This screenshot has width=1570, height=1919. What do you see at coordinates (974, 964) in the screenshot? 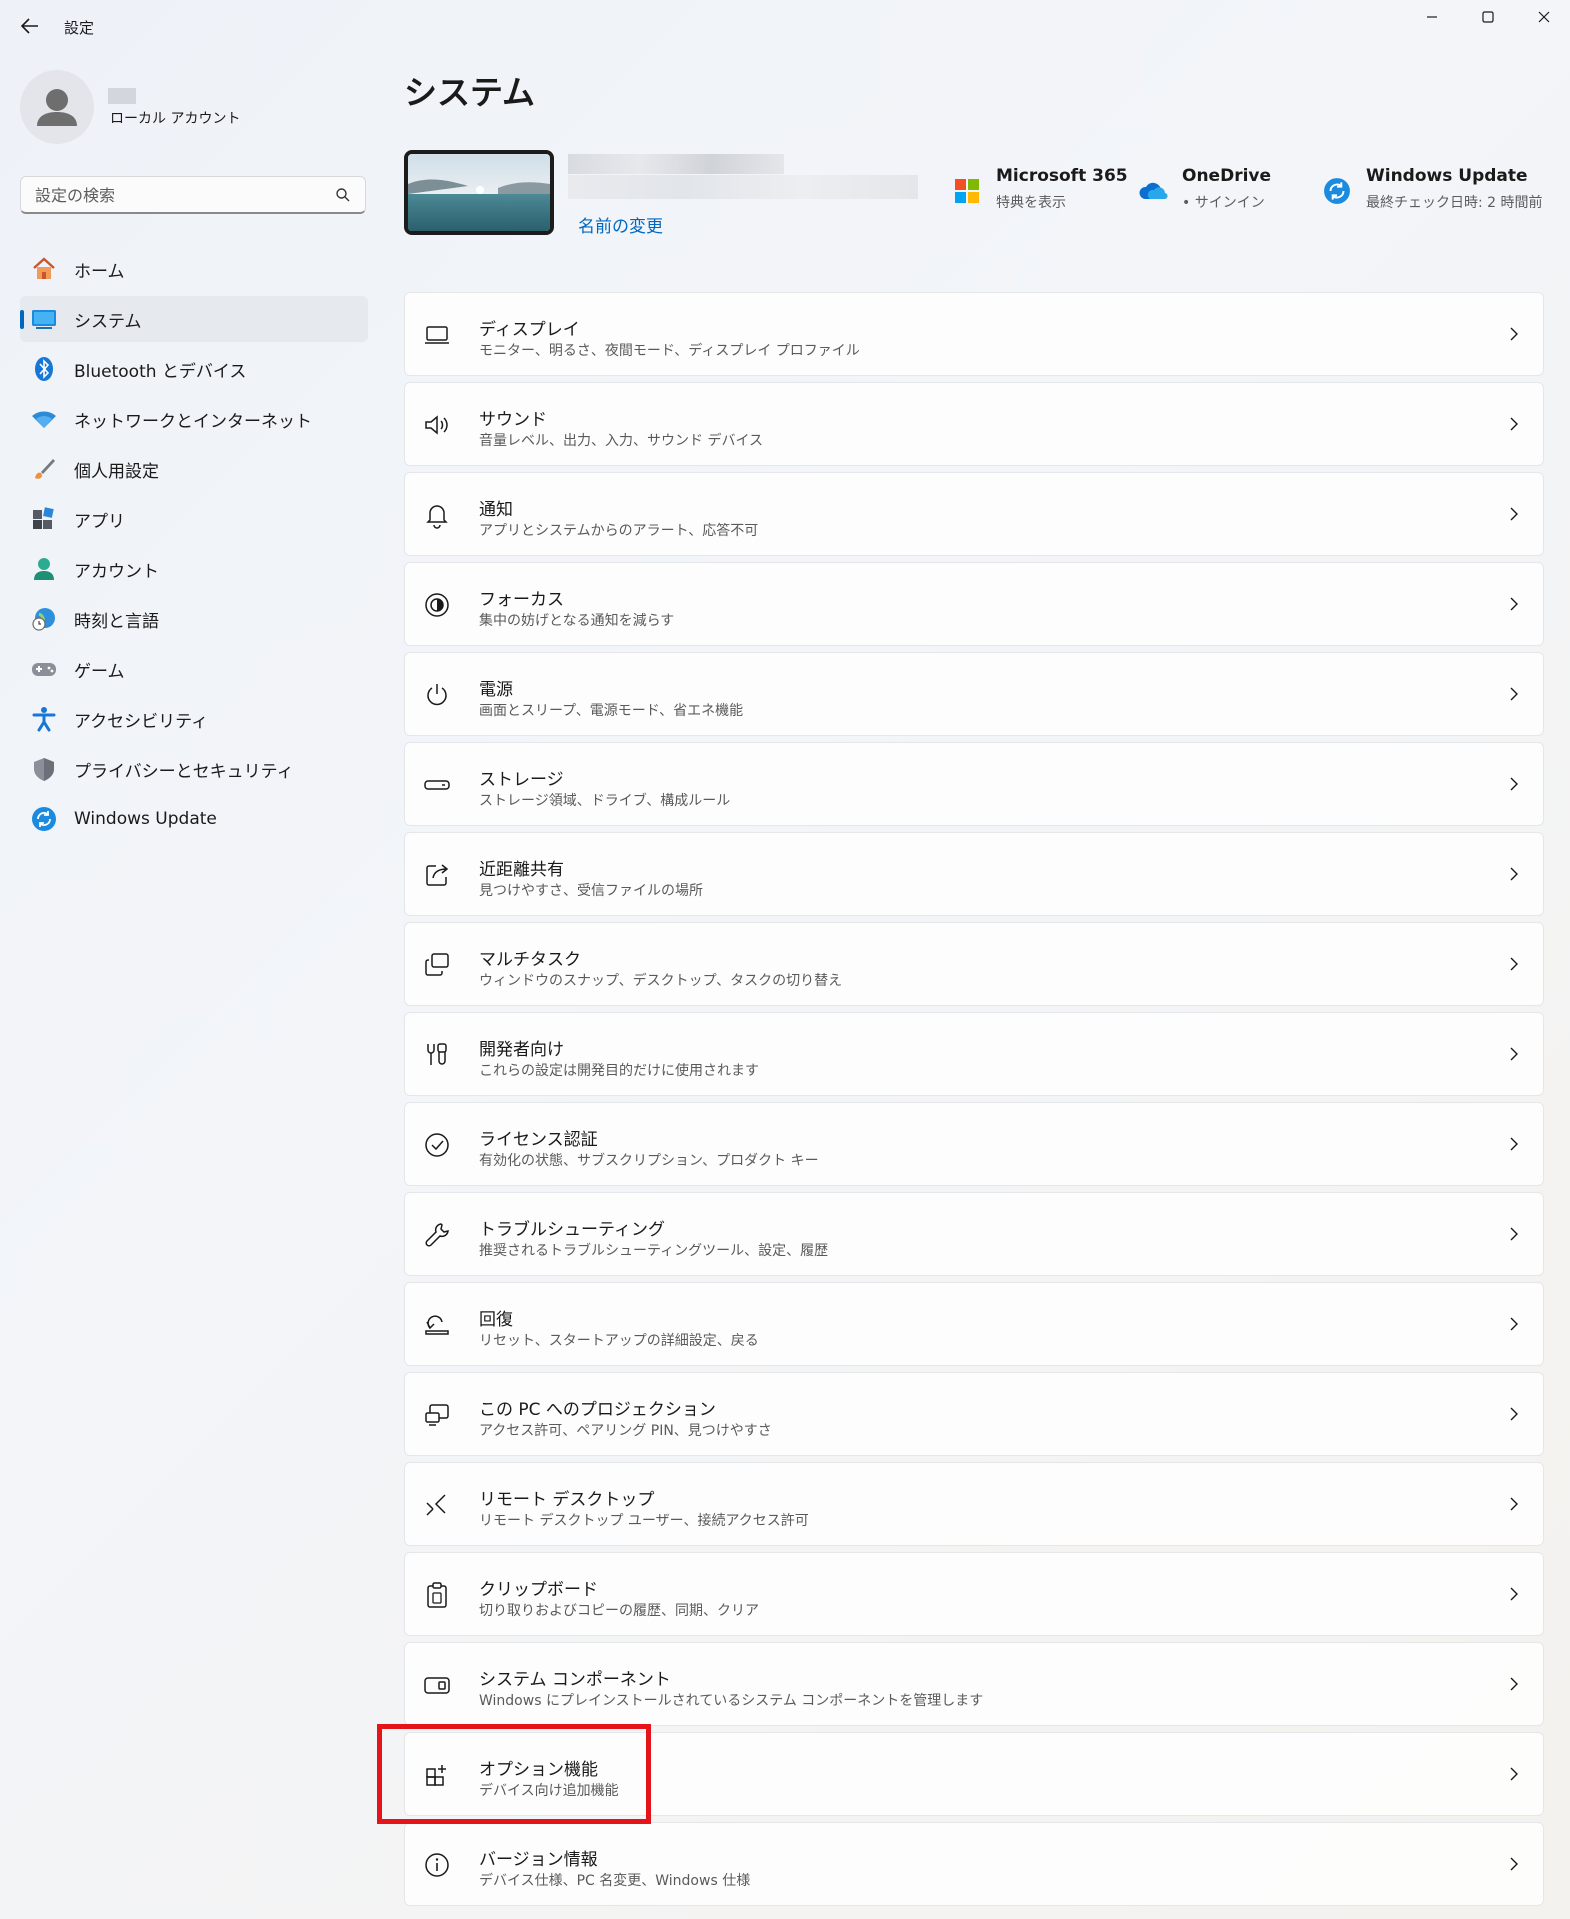
I see `card-multitasking: マルチタスク ウィンドウのスナップ、デスクトップ、タスクの切り替え` at bounding box center [974, 964].